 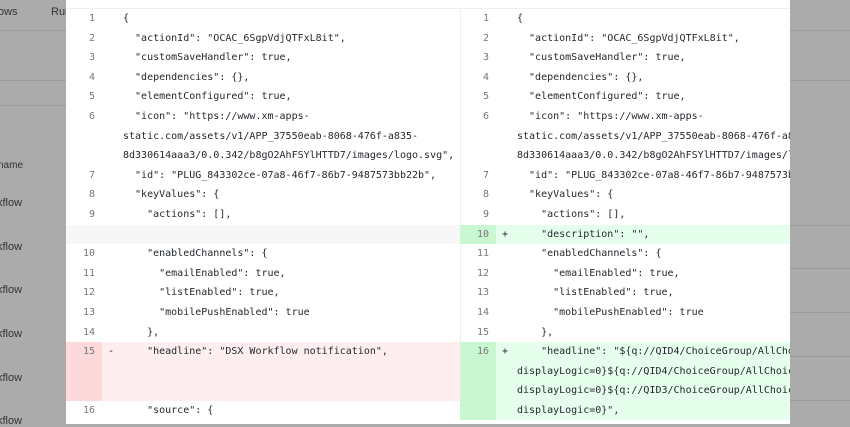 I want to click on line-number: 8, so click(x=91, y=195).